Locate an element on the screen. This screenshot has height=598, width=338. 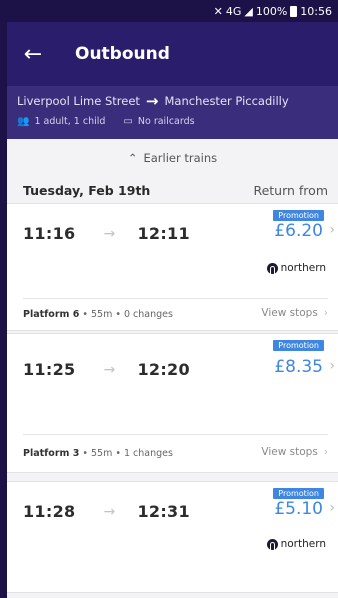
signal-icon: ◢ is located at coordinates (248, 11).